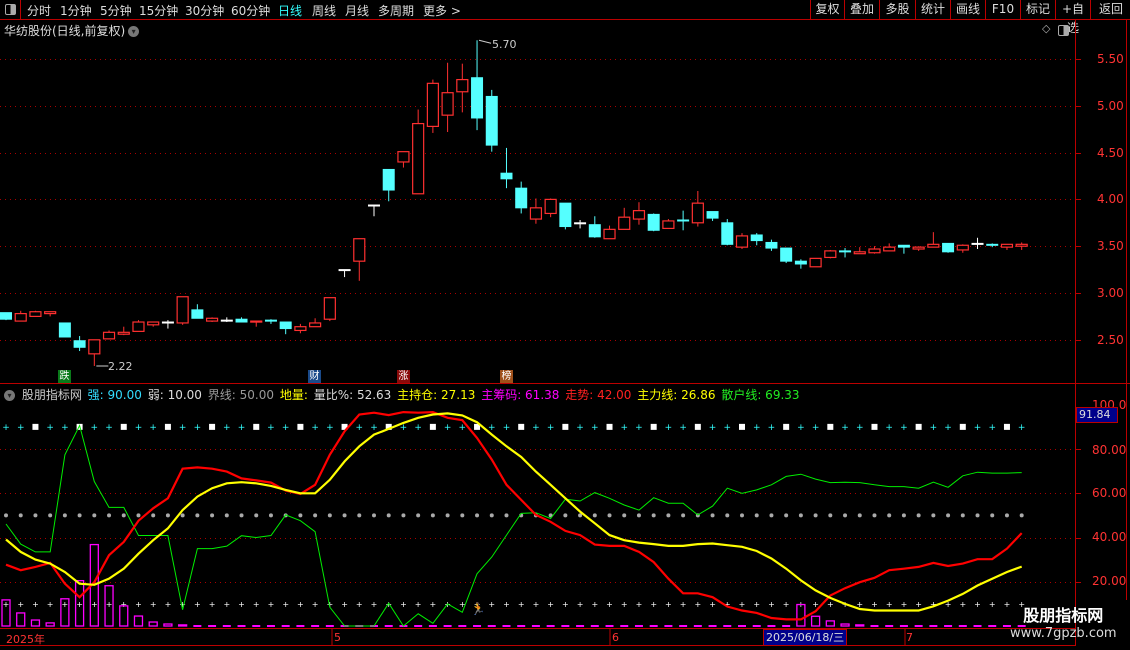 The height and width of the screenshot is (650, 1130). What do you see at coordinates (25, 639) in the screenshot?
I see `time-label-year: 2025年` at bounding box center [25, 639].